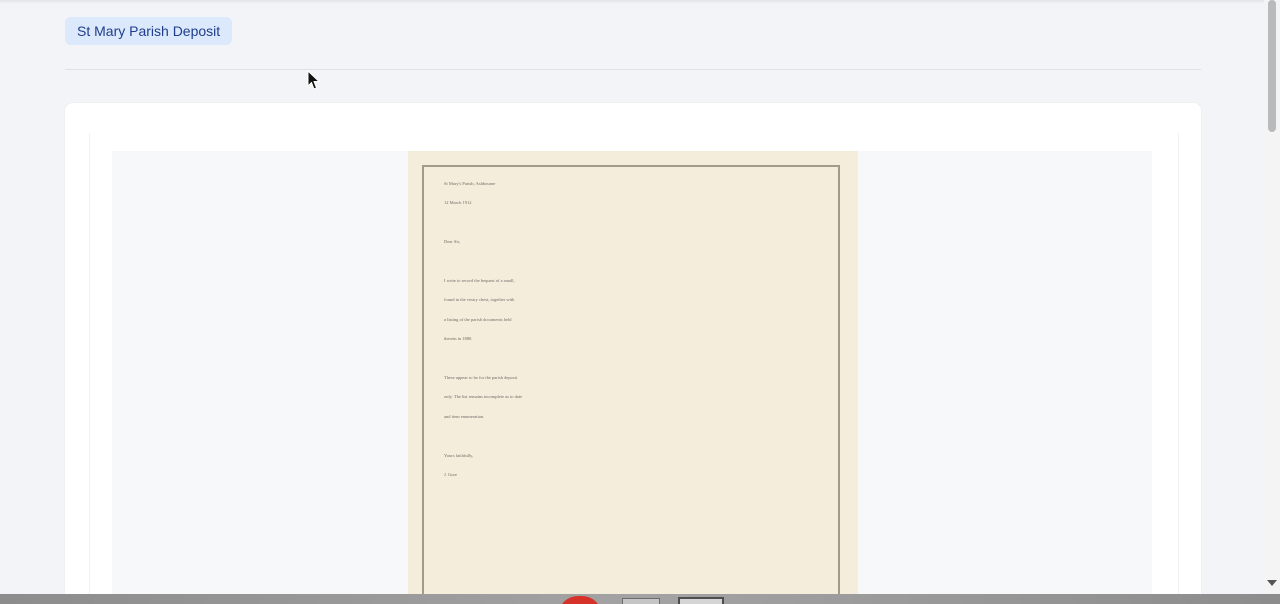 This screenshot has width=1280, height=604. What do you see at coordinates (1272, 583) in the screenshot?
I see `scroll-down-arrow-icon` at bounding box center [1272, 583].